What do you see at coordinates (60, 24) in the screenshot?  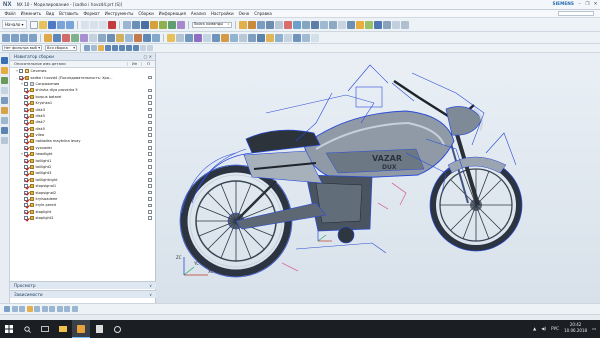 I see `undo-icon` at bounding box center [60, 24].